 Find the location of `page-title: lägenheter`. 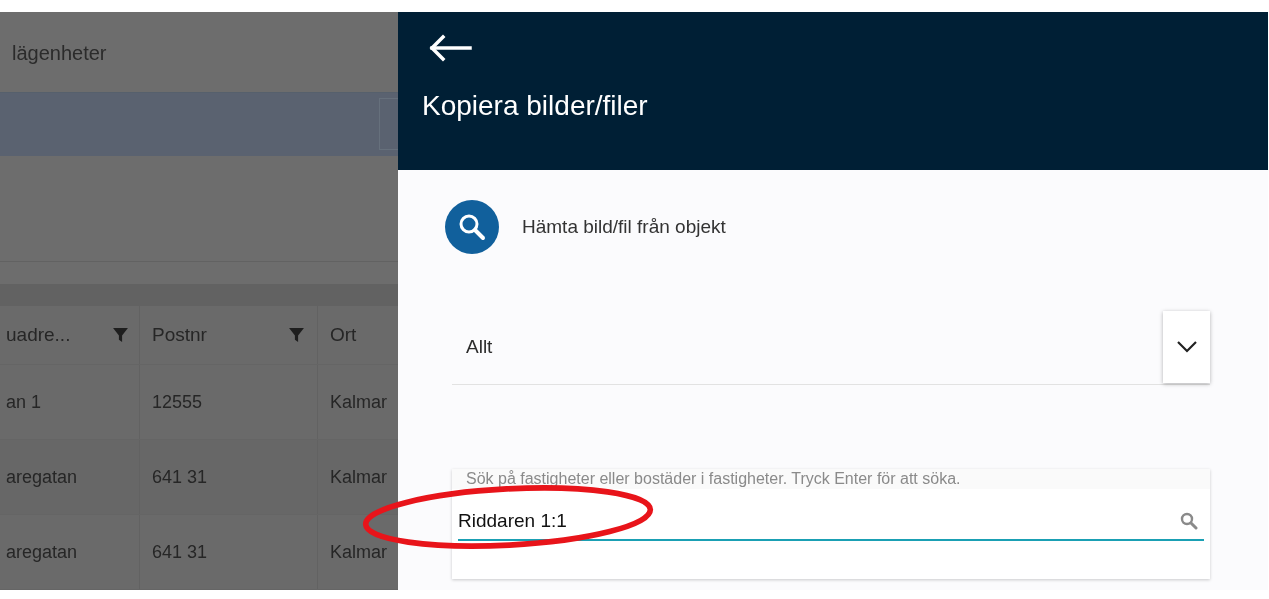

page-title: lägenheter is located at coordinates (59, 53).